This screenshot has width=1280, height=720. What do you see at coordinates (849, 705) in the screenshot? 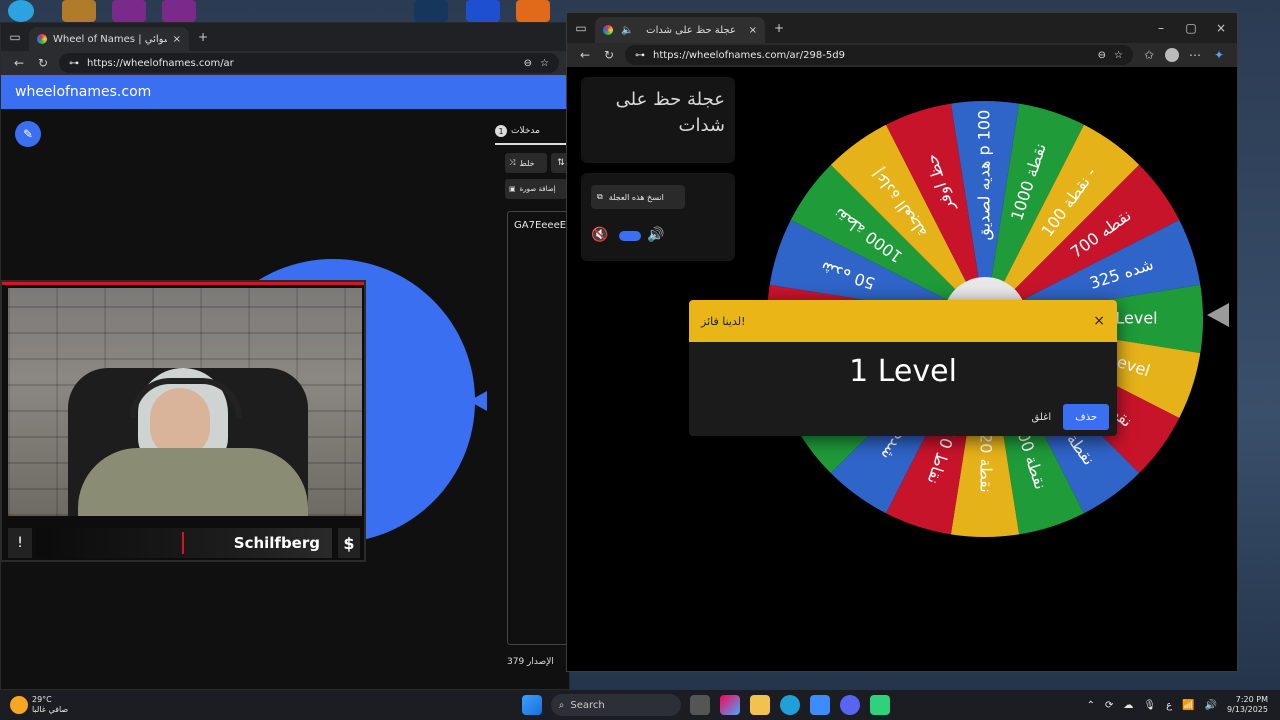
I see `discord-icon` at bounding box center [849, 705].